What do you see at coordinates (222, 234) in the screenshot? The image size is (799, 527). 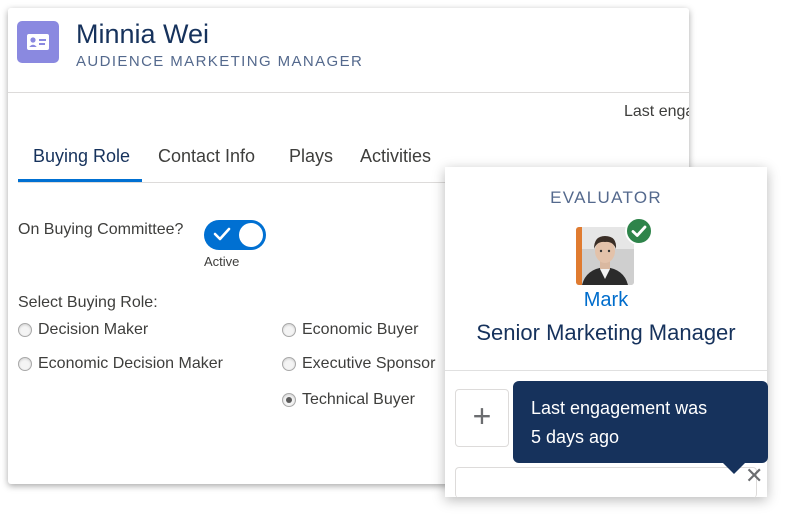 I see `check-icon` at bounding box center [222, 234].